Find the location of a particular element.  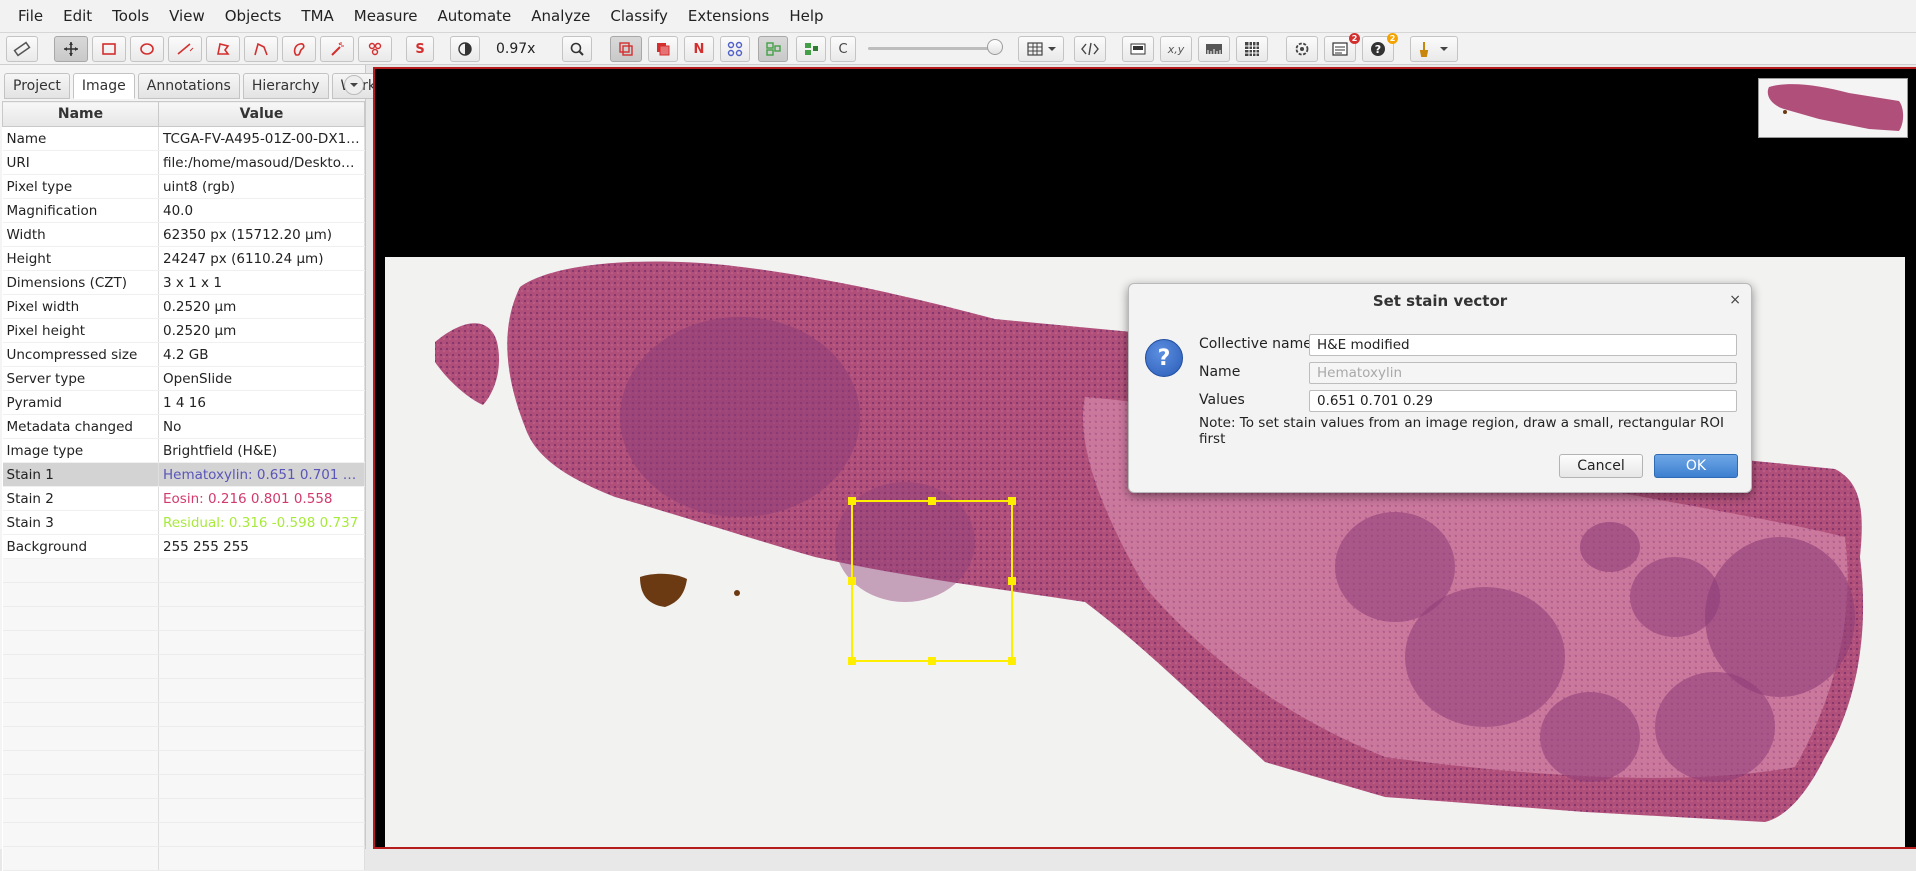

table-row: Uncompressed size 4.2 GB is located at coordinates (183, 354).